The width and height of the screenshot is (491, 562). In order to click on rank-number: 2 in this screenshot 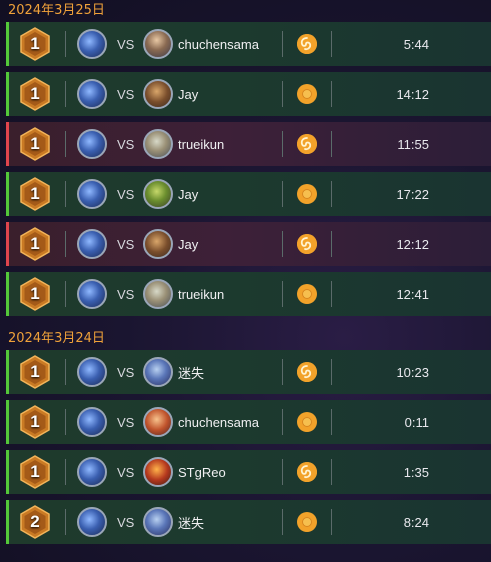, I will do `click(35, 521)`.